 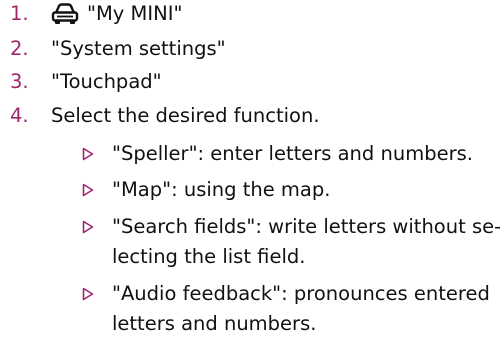 What do you see at coordinates (209, 256) in the screenshot?
I see `bullet-text-line-2: lecting the list field.` at bounding box center [209, 256].